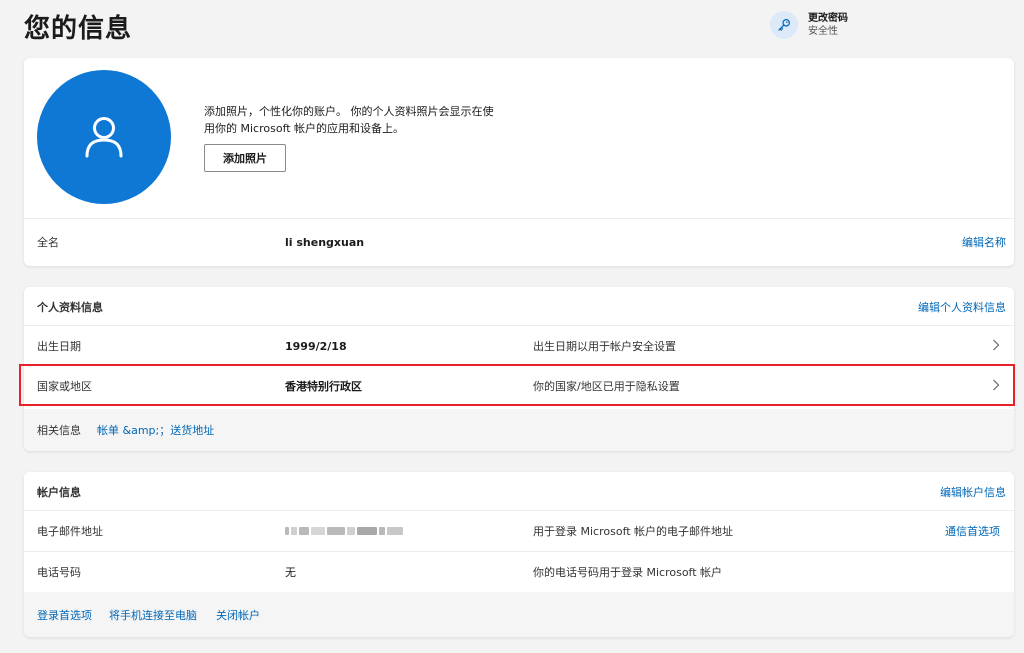 Image resolution: width=1024 pixels, height=653 pixels. Describe the element at coordinates (78, 29) in the screenshot. I see `page-title: 您的信息` at that location.